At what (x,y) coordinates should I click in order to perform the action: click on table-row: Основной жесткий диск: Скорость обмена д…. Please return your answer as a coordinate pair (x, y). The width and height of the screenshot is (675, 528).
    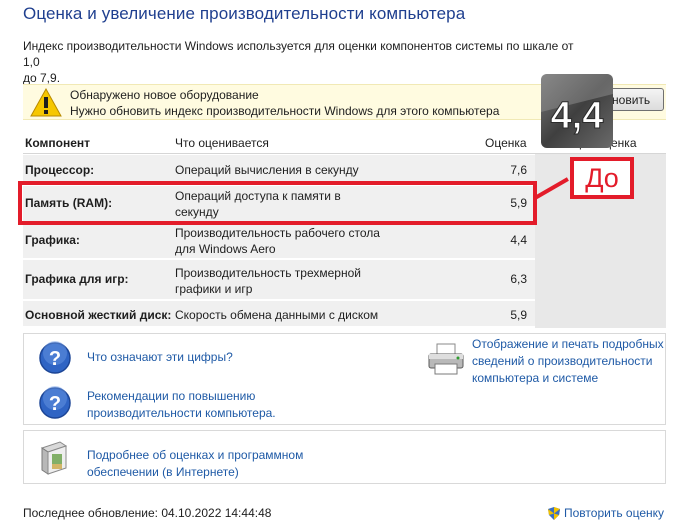
    Looking at the image, I should click on (279, 314).